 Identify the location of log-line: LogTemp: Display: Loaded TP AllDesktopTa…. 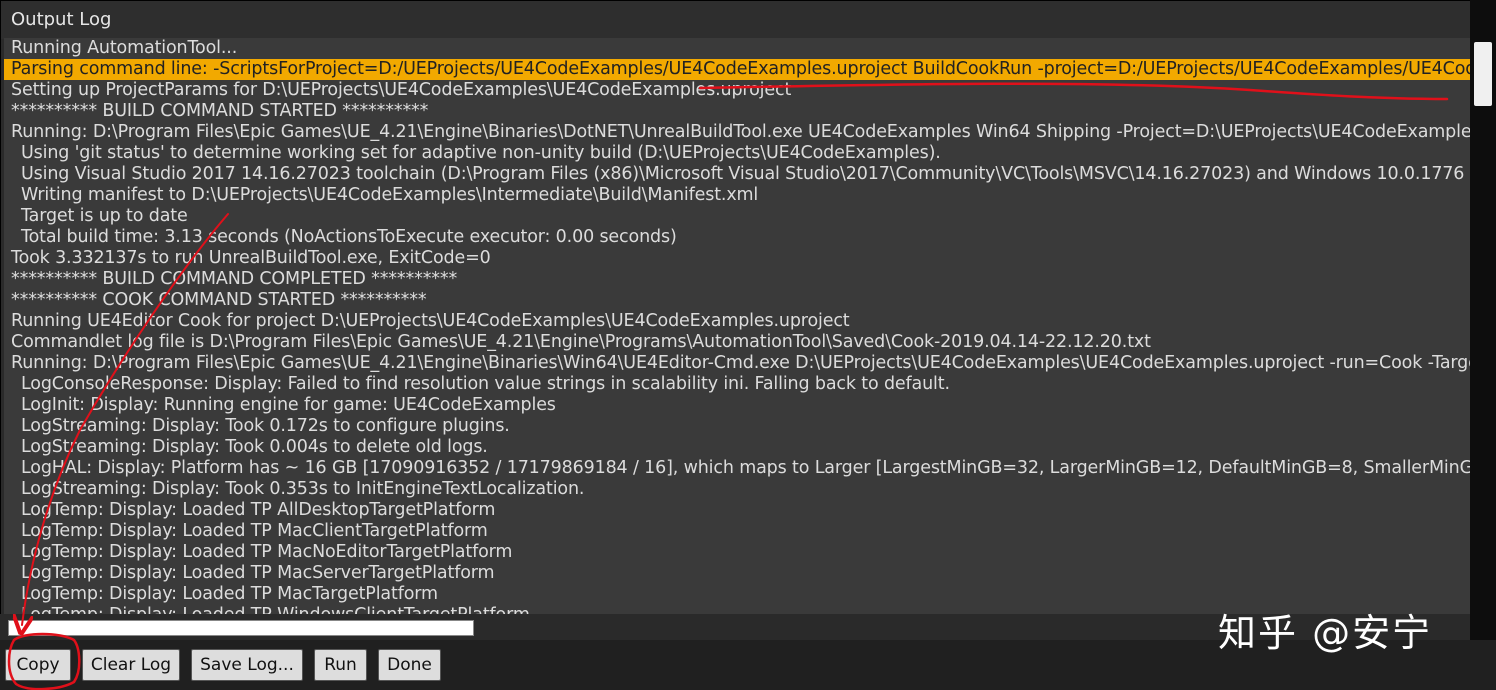
(258, 510).